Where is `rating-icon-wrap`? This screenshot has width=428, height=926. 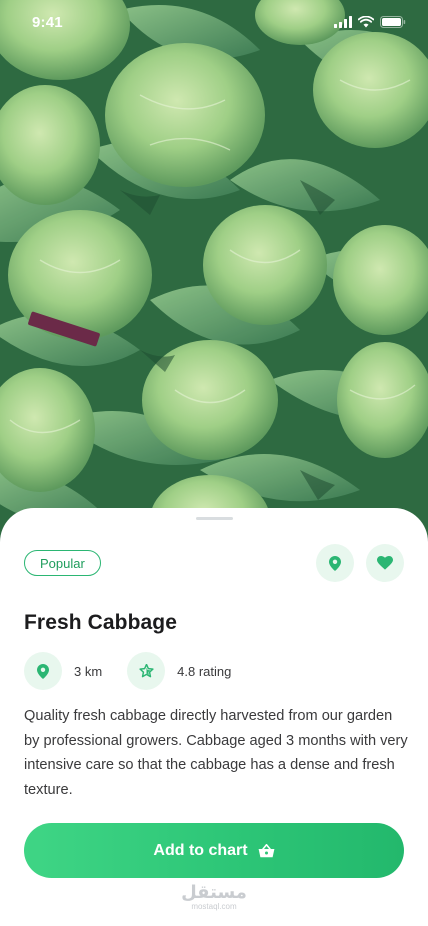 rating-icon-wrap is located at coordinates (146, 671).